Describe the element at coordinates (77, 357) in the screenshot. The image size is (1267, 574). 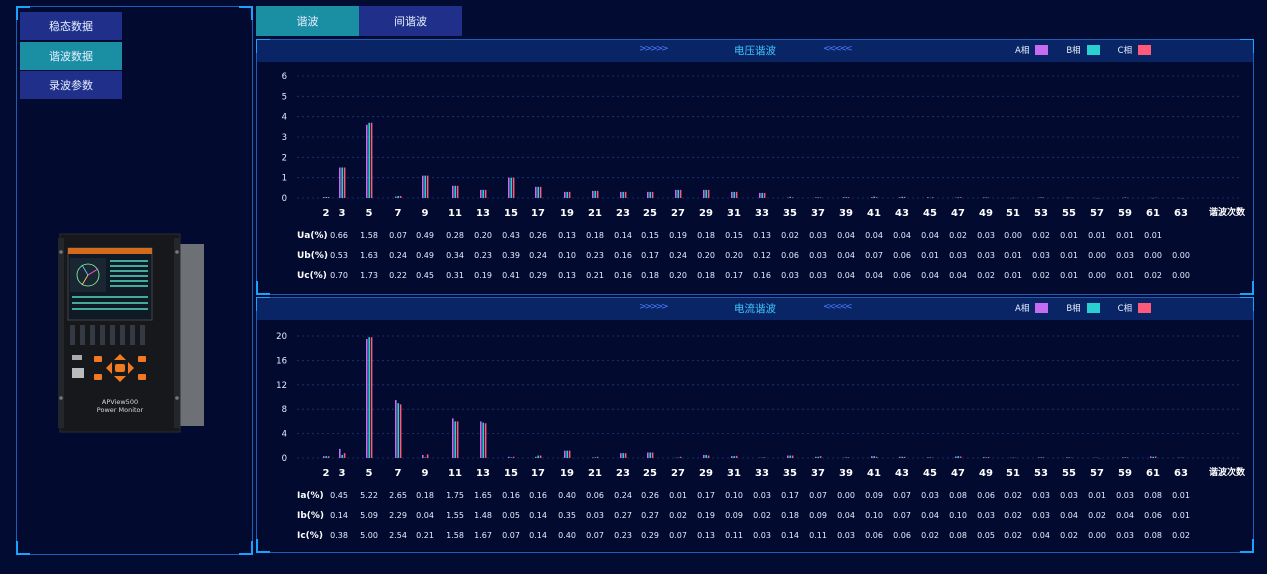
I see `usb-port-icon` at that location.